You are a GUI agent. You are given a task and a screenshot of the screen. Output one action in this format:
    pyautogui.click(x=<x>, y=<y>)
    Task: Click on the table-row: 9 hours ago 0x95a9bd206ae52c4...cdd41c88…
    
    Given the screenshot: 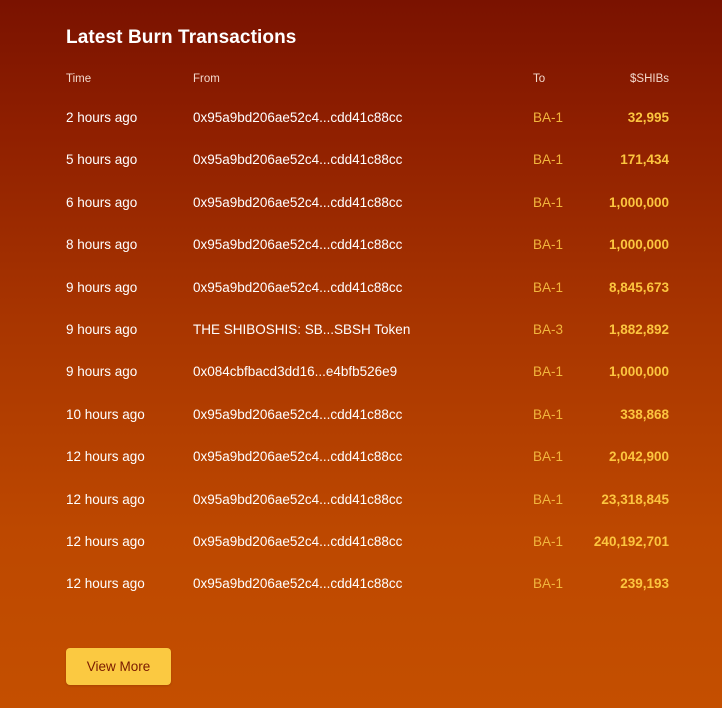 What is the action you would take?
    pyautogui.click(x=367, y=300)
    